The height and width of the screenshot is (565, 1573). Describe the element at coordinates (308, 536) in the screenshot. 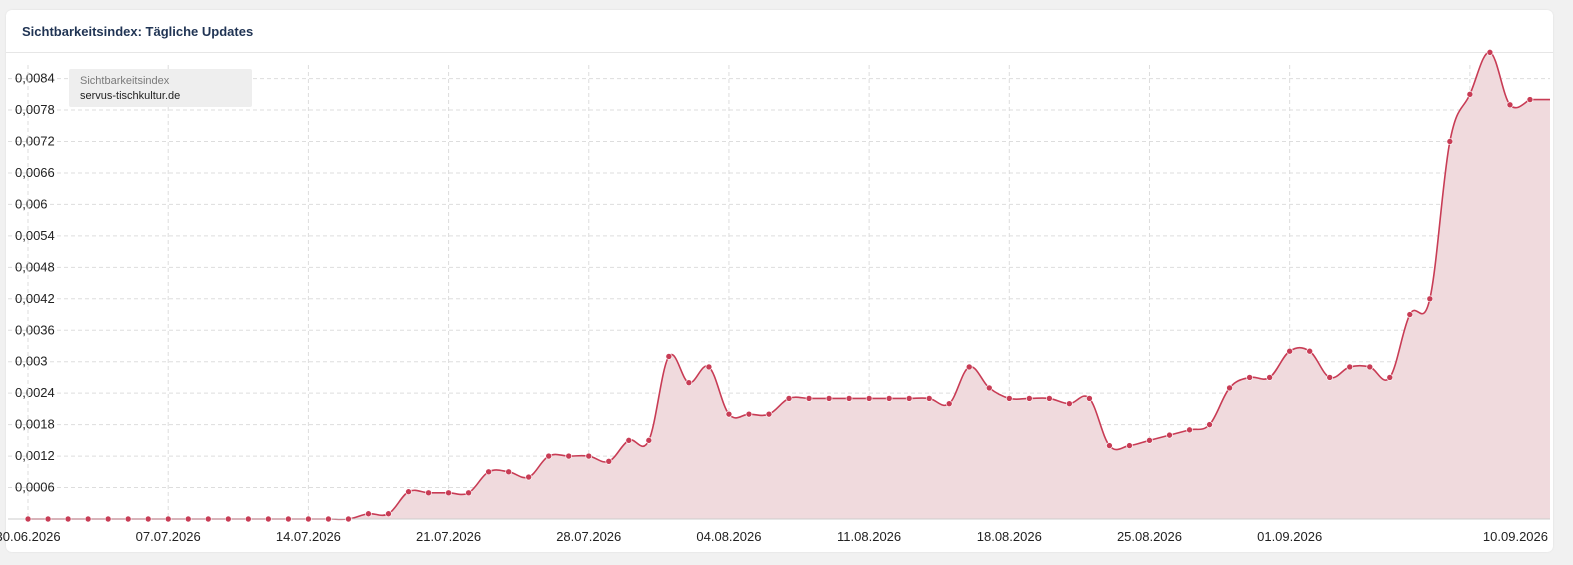

I see `x-tick-label: 14.07.2026` at that location.